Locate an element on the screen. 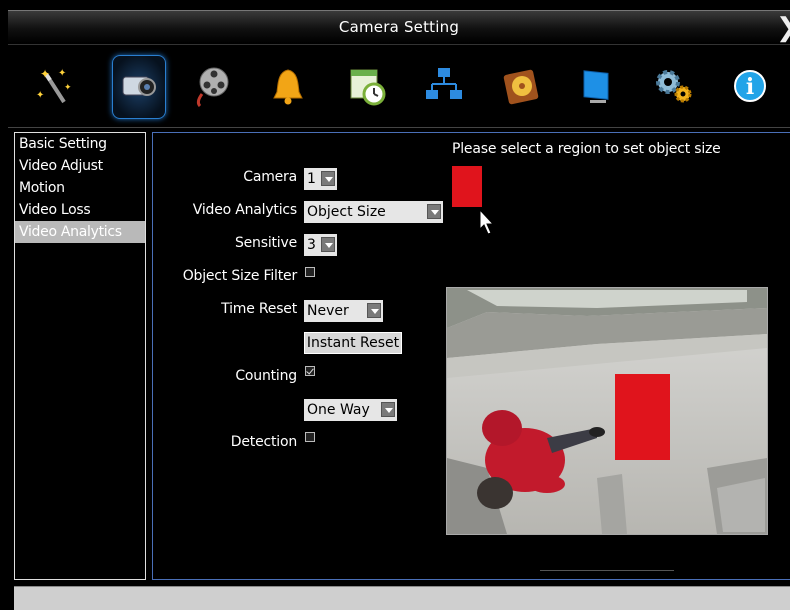  main-toolbar: ✦ ✦ ✦ ✦ i is located at coordinates (399, 86).